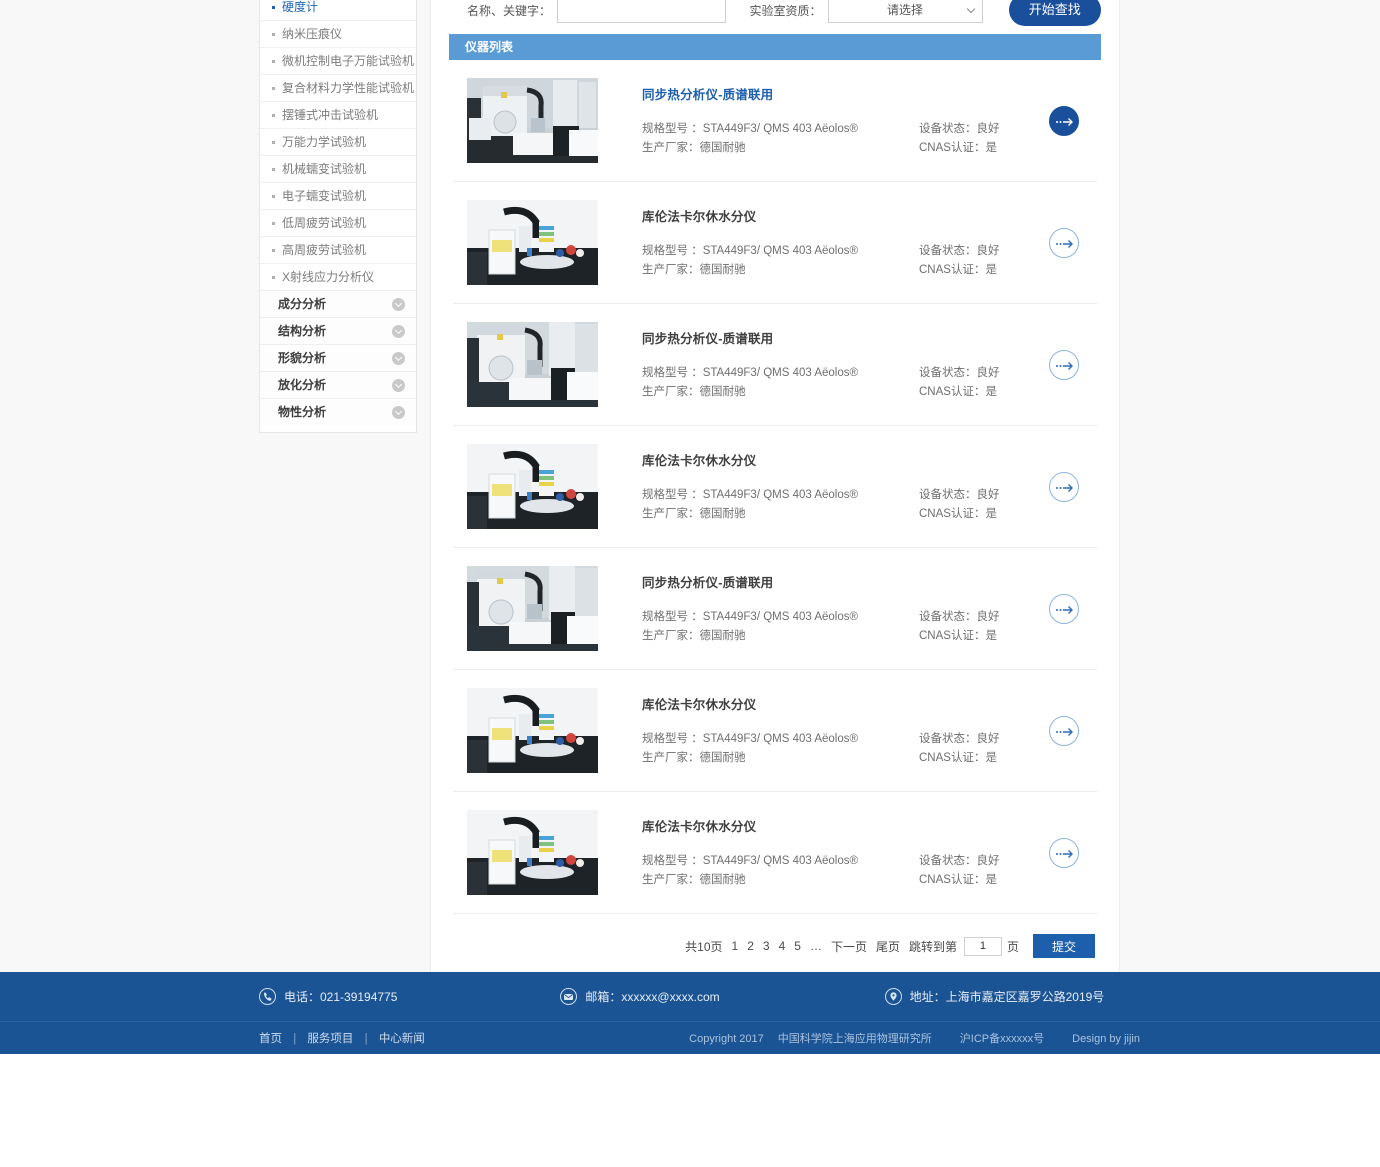 This screenshot has width=1380, height=1167. What do you see at coordinates (642, 11) in the screenshot?
I see `search-input` at bounding box center [642, 11].